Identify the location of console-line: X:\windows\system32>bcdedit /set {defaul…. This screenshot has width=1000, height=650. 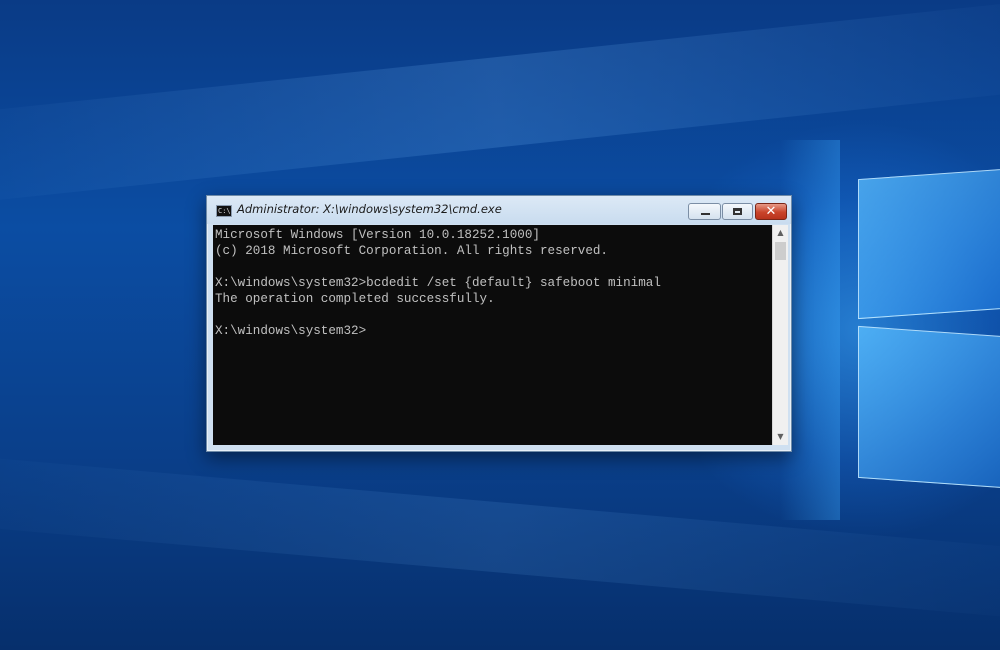
(438, 283).